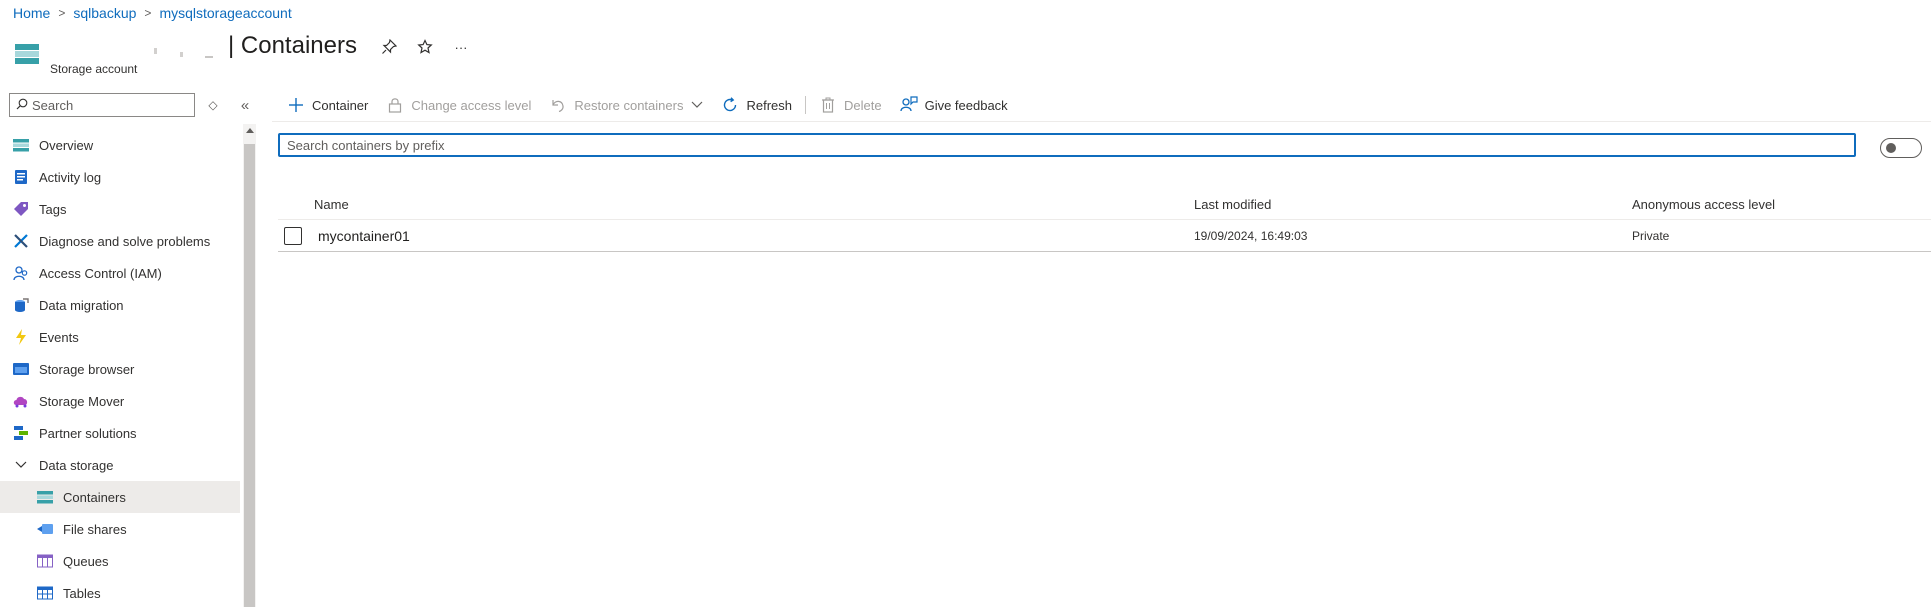 This screenshot has height=607, width=1931. I want to click on sidebar-item-tables: Tables, so click(120, 592).